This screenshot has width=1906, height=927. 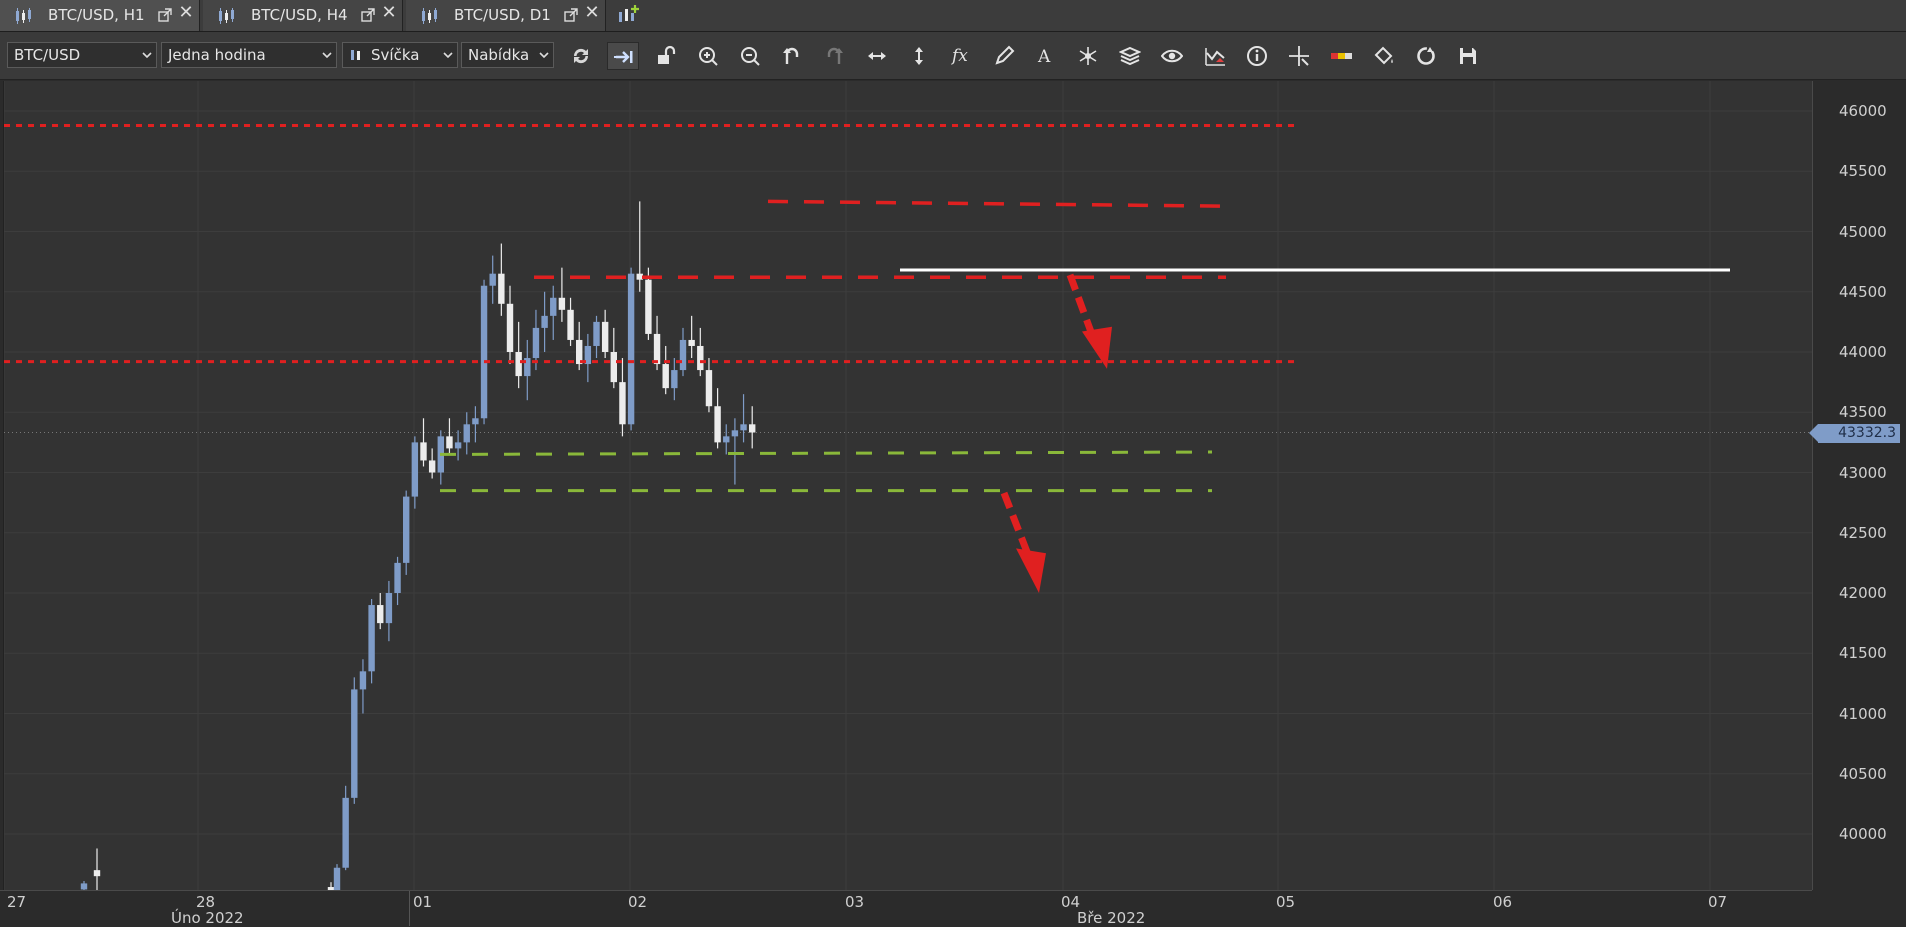 I want to click on timeframe-select: Jedna hodina, so click(x=249, y=55).